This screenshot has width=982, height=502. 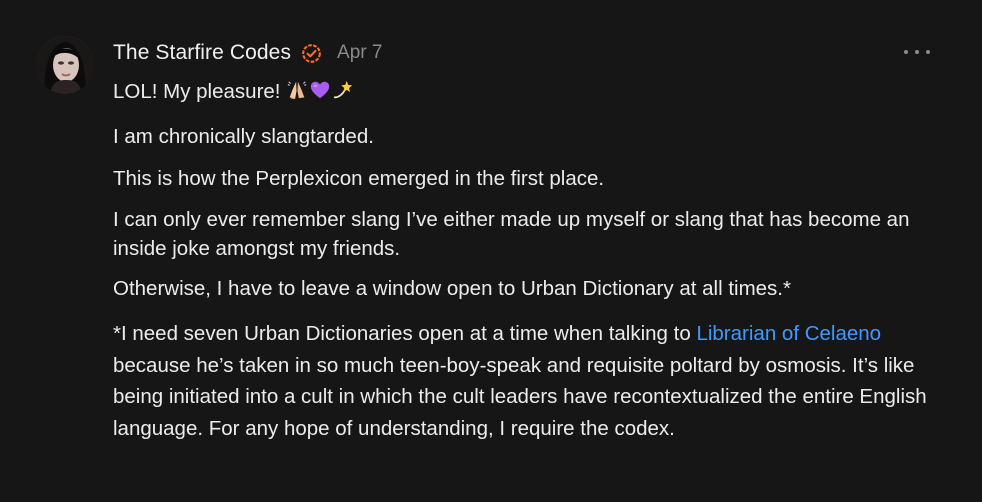 I want to click on more-options-icon, so click(x=917, y=52).